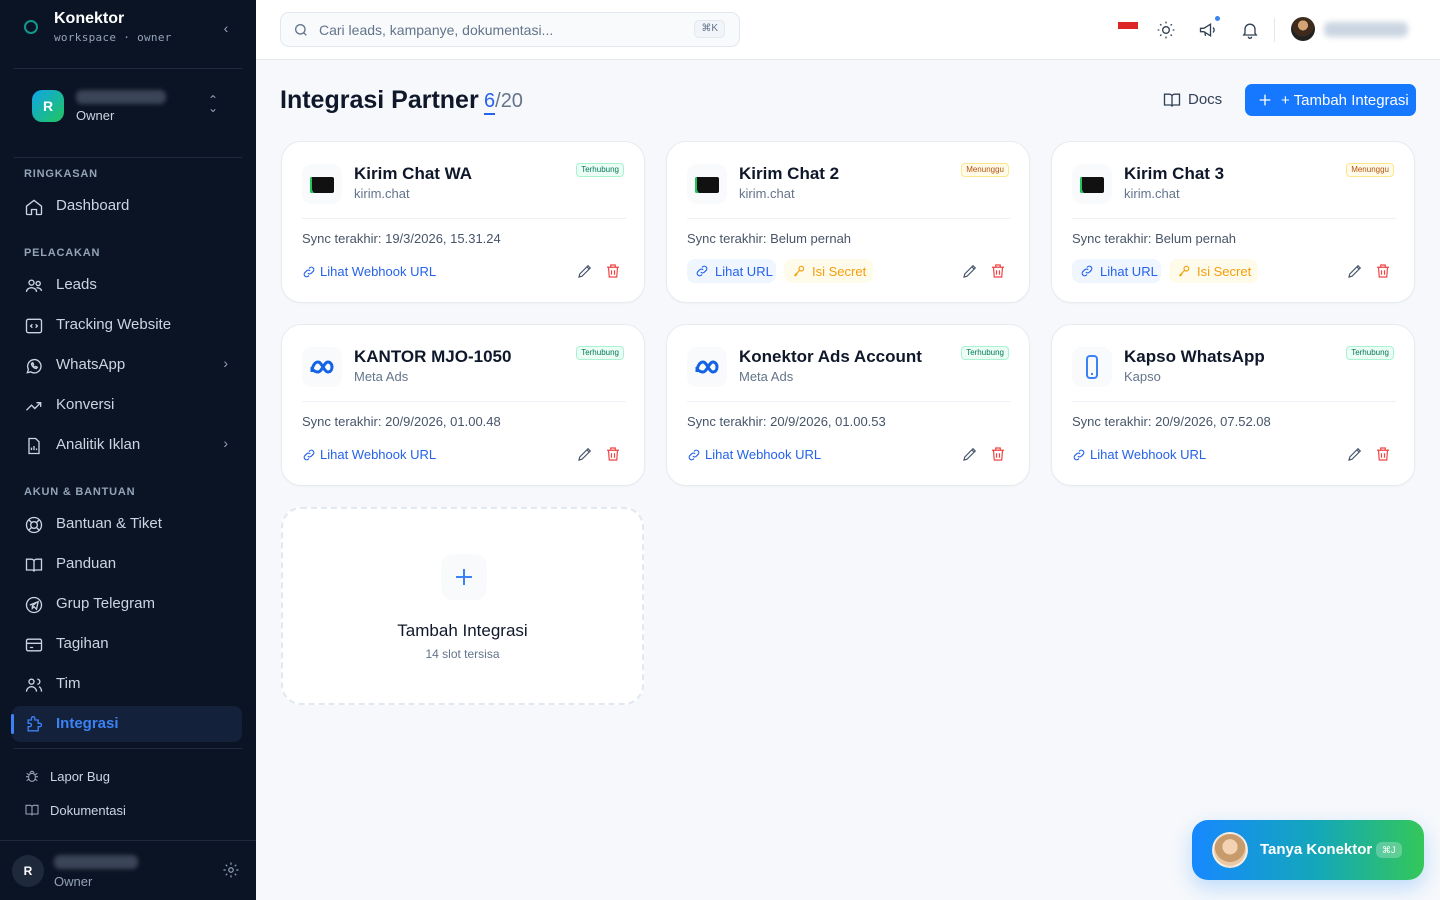 The width and height of the screenshot is (1440, 900). What do you see at coordinates (89, 18) in the screenshot?
I see `brand-name: Konektor` at bounding box center [89, 18].